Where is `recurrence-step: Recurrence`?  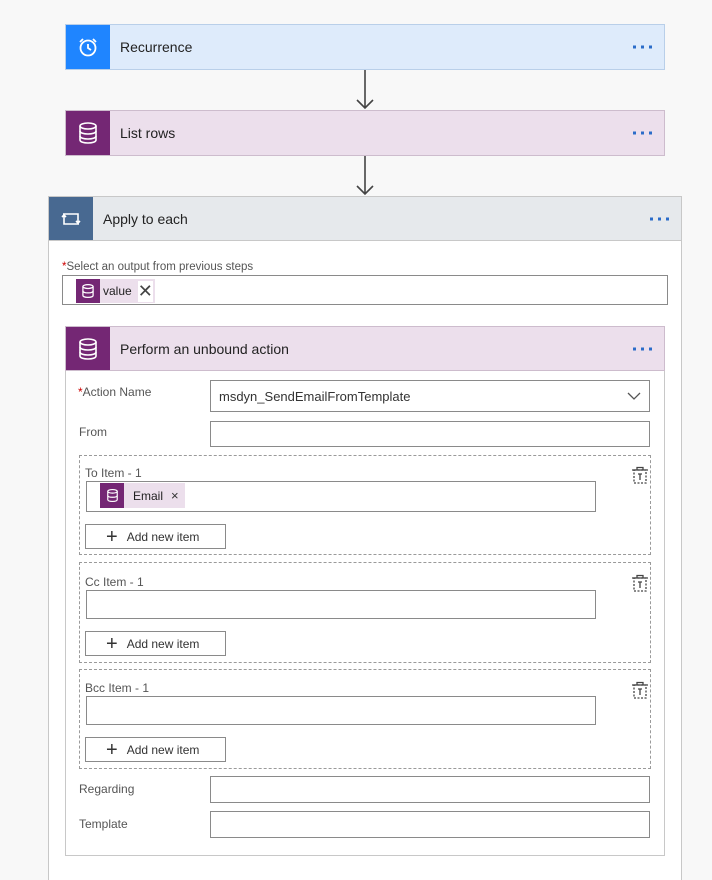 recurrence-step: Recurrence is located at coordinates (365, 47).